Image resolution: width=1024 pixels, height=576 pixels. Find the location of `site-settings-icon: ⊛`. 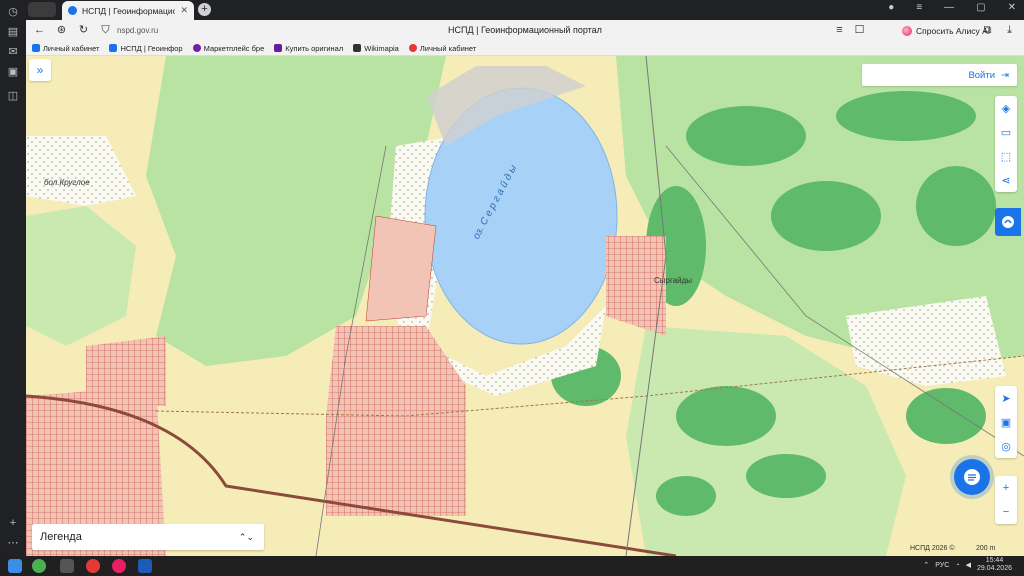

site-settings-icon: ⊛ is located at coordinates (61, 30).